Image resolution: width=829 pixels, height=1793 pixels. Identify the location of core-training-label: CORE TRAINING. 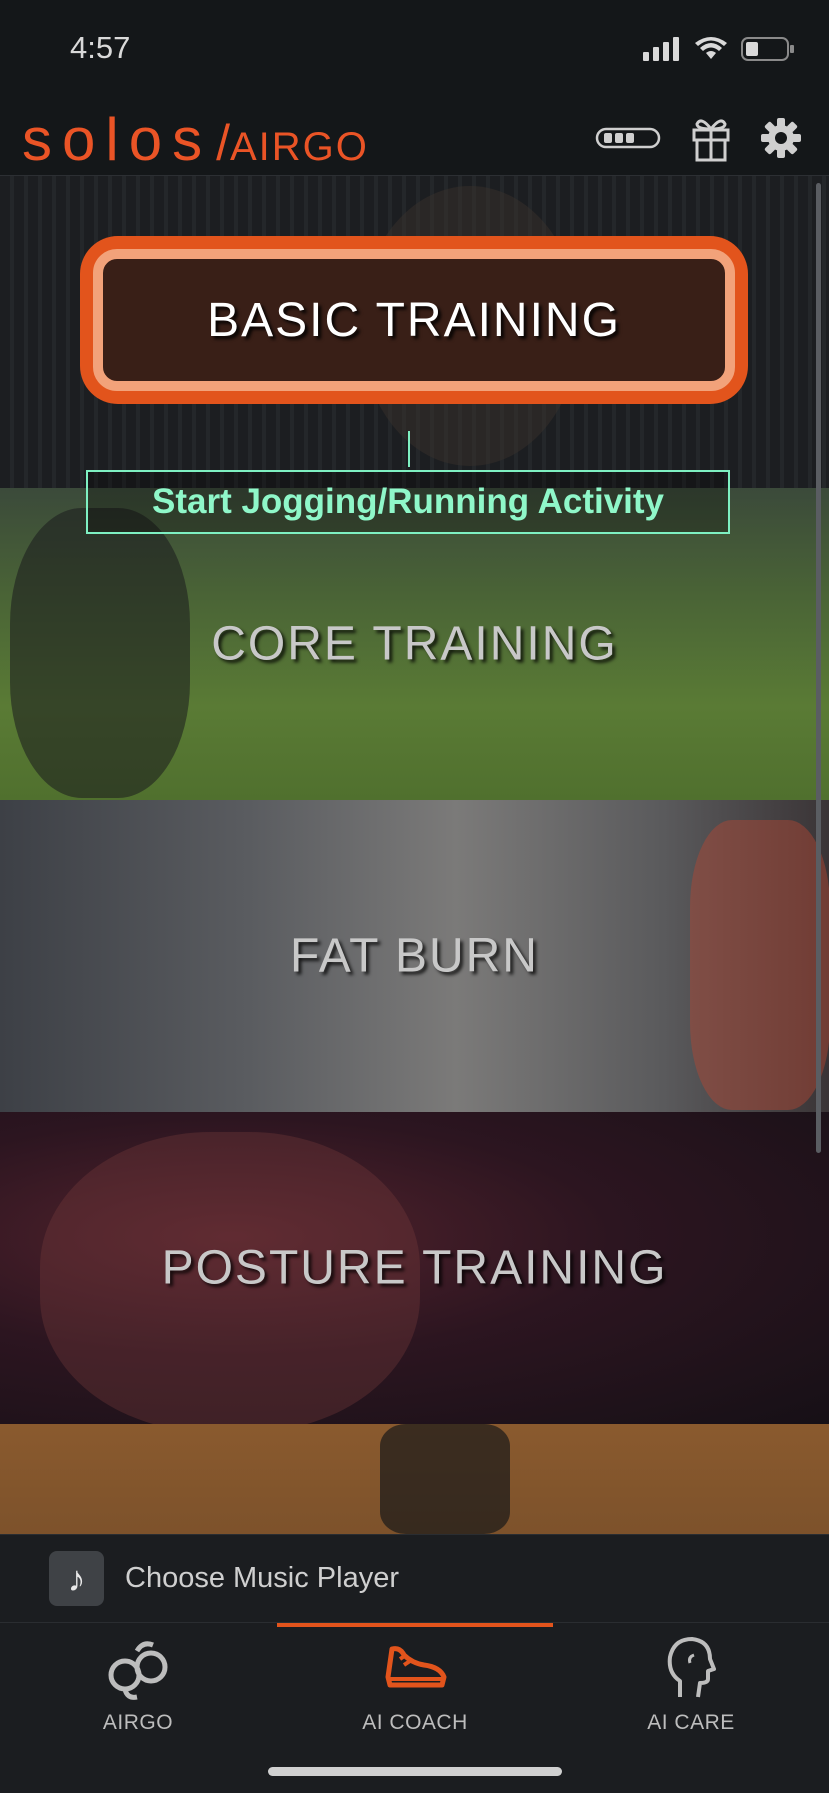
(414, 644).